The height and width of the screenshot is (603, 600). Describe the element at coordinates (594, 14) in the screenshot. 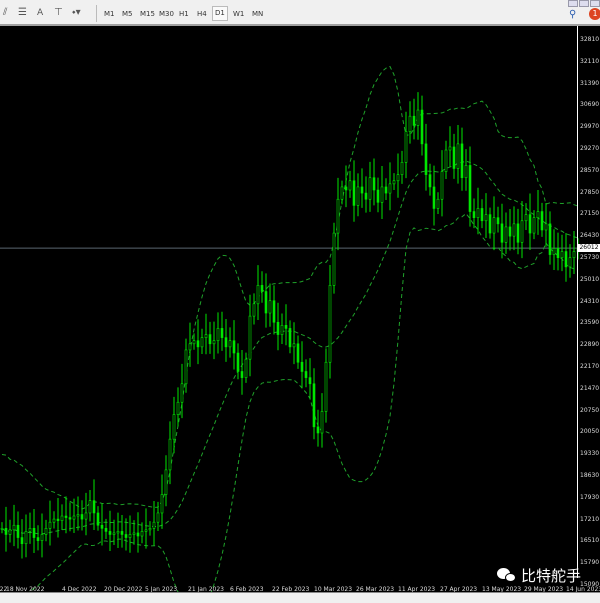

I see `notification-badge: 1` at that location.